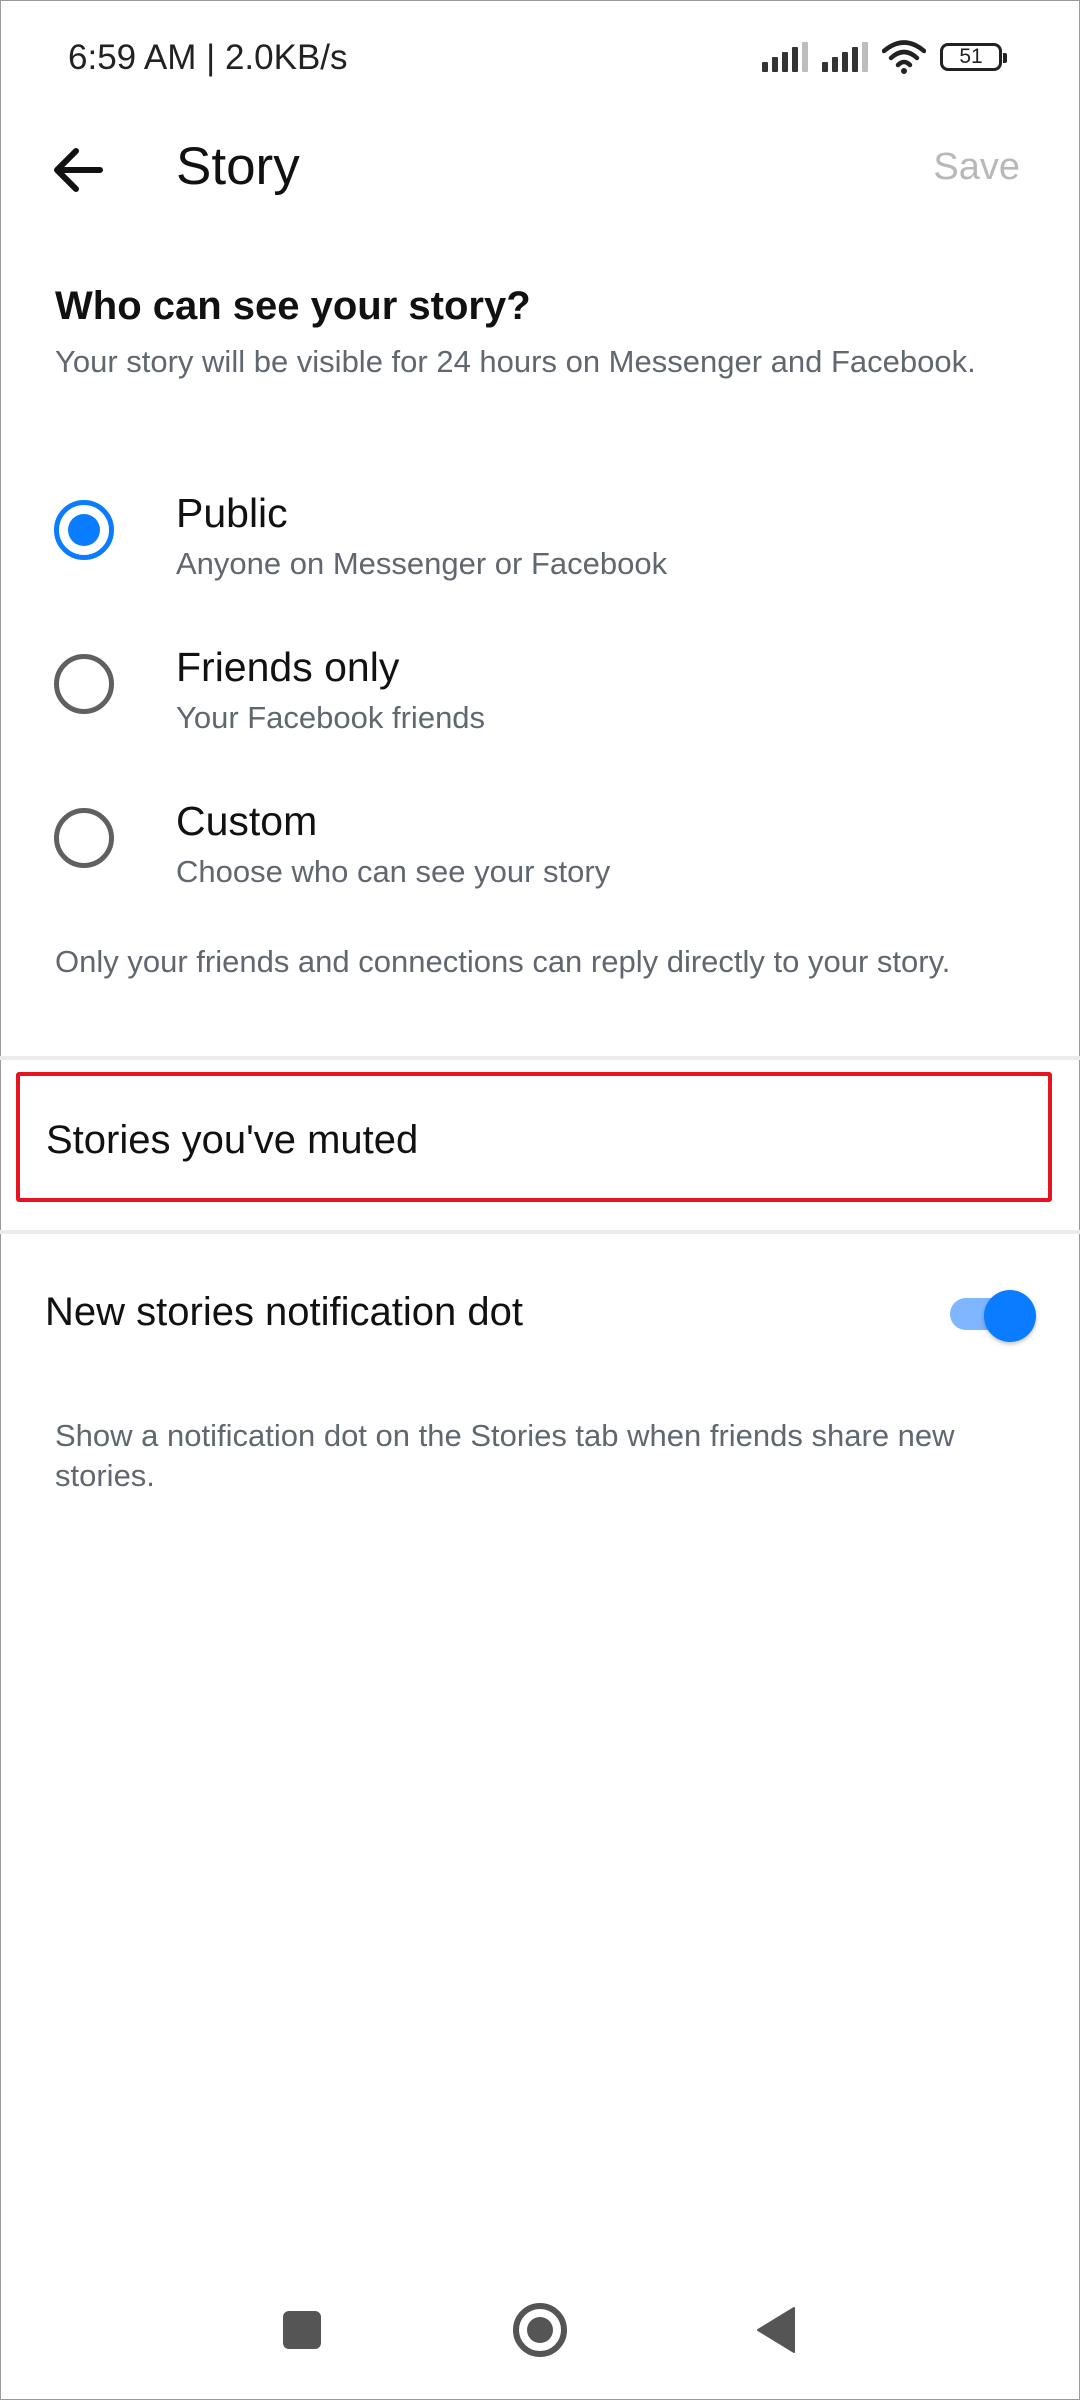 Image resolution: width=1080 pixels, height=2400 pixels. I want to click on status-icons: 51, so click(884, 57).